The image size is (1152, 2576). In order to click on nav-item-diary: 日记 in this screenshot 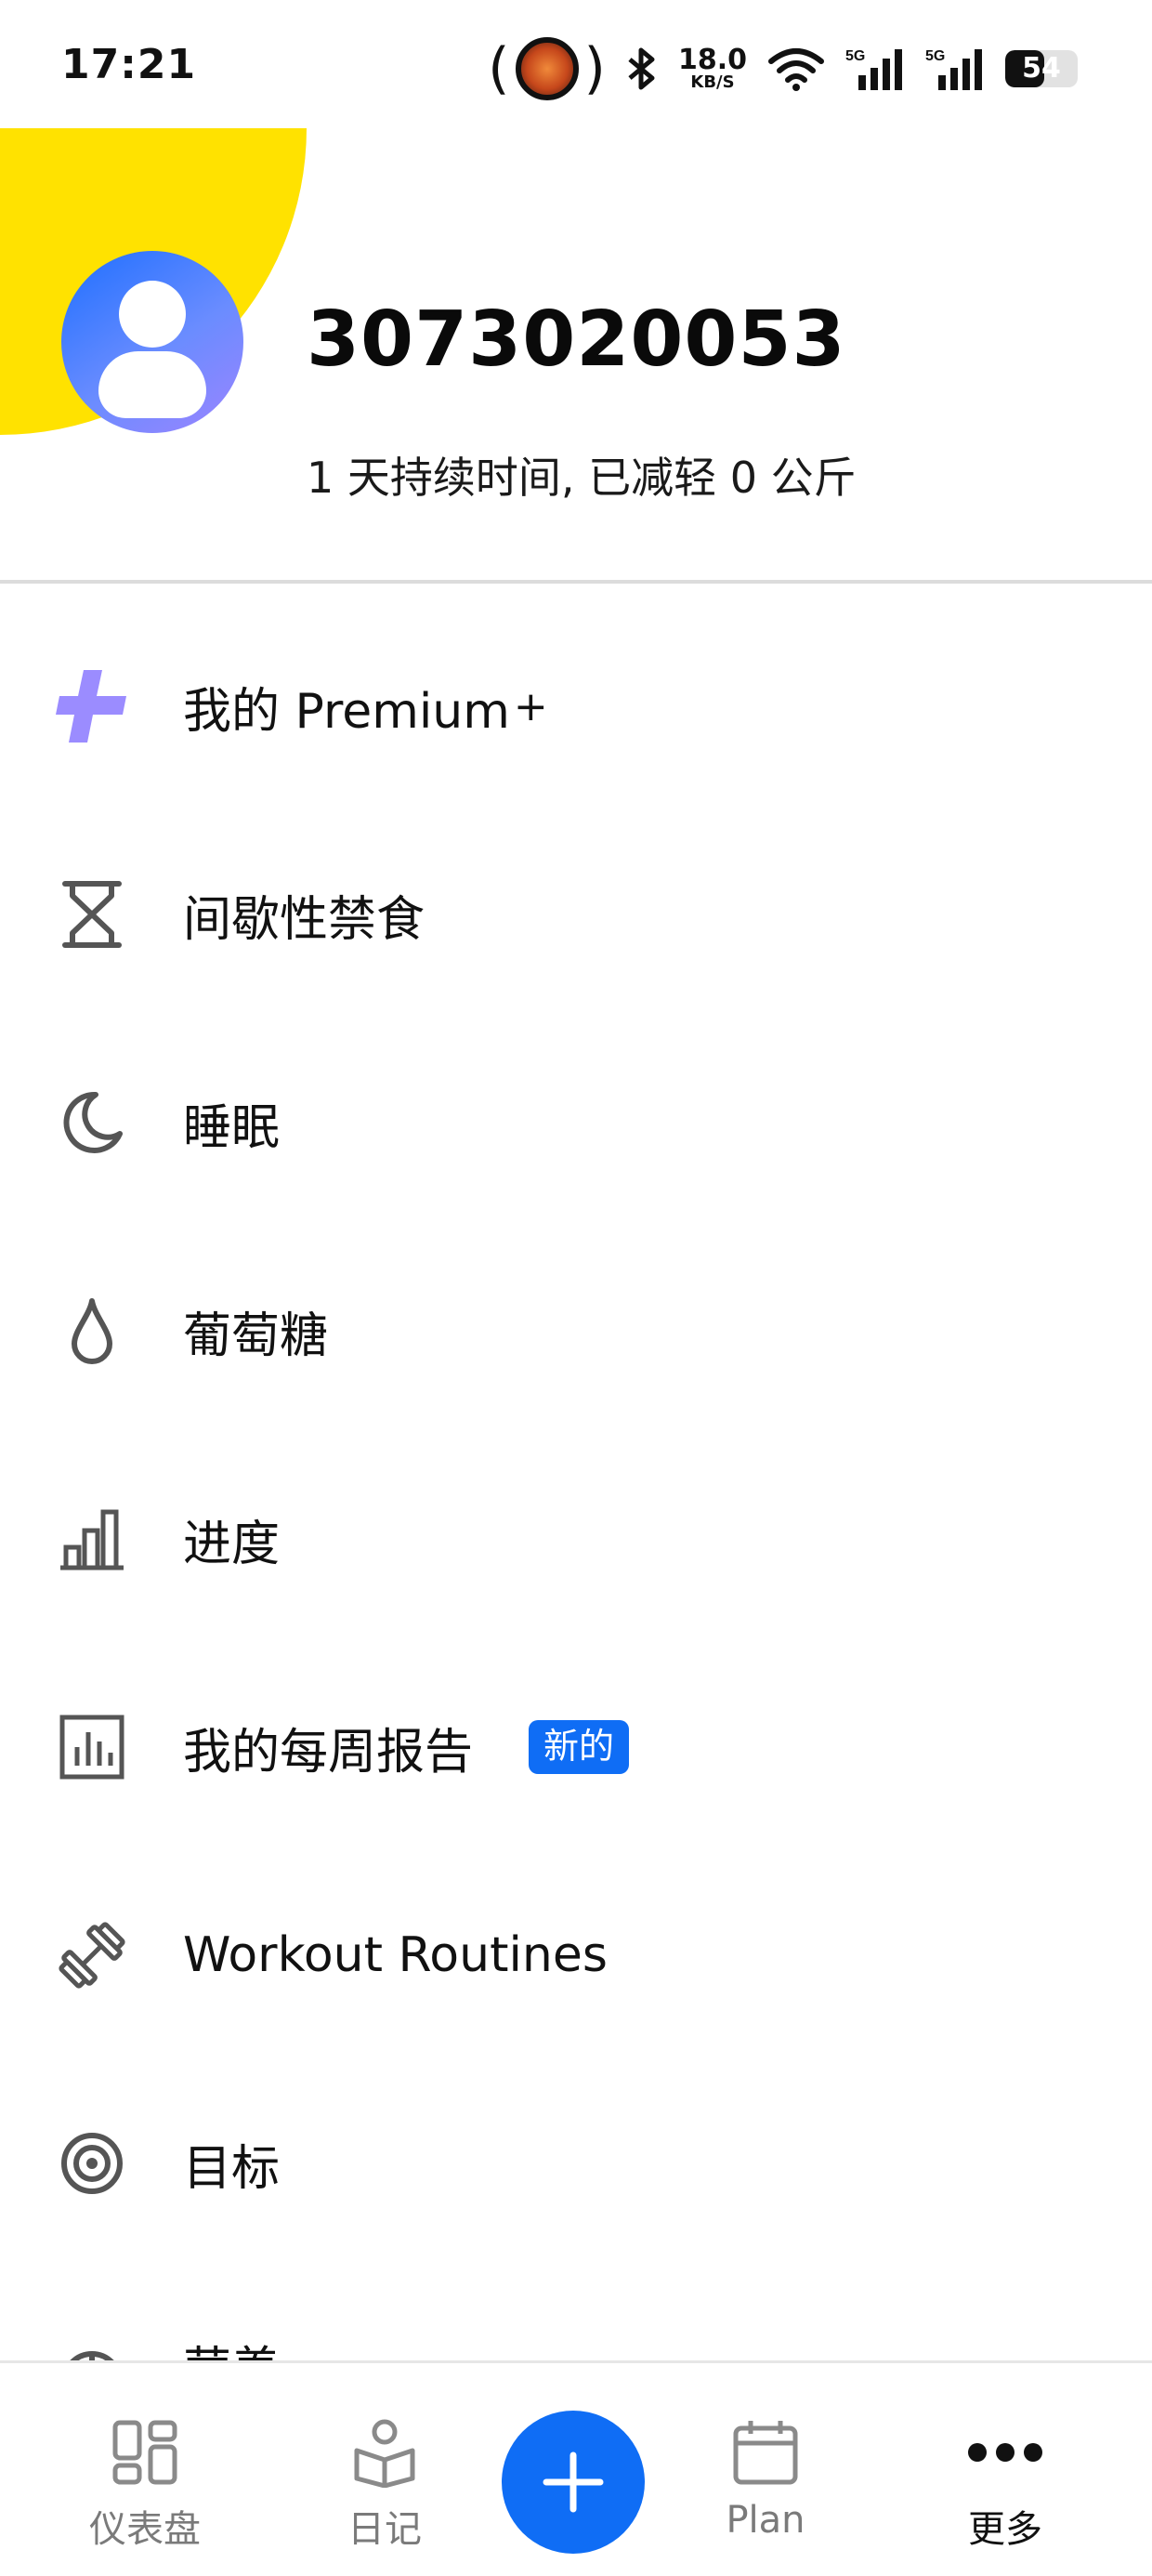, I will do `click(384, 2469)`.